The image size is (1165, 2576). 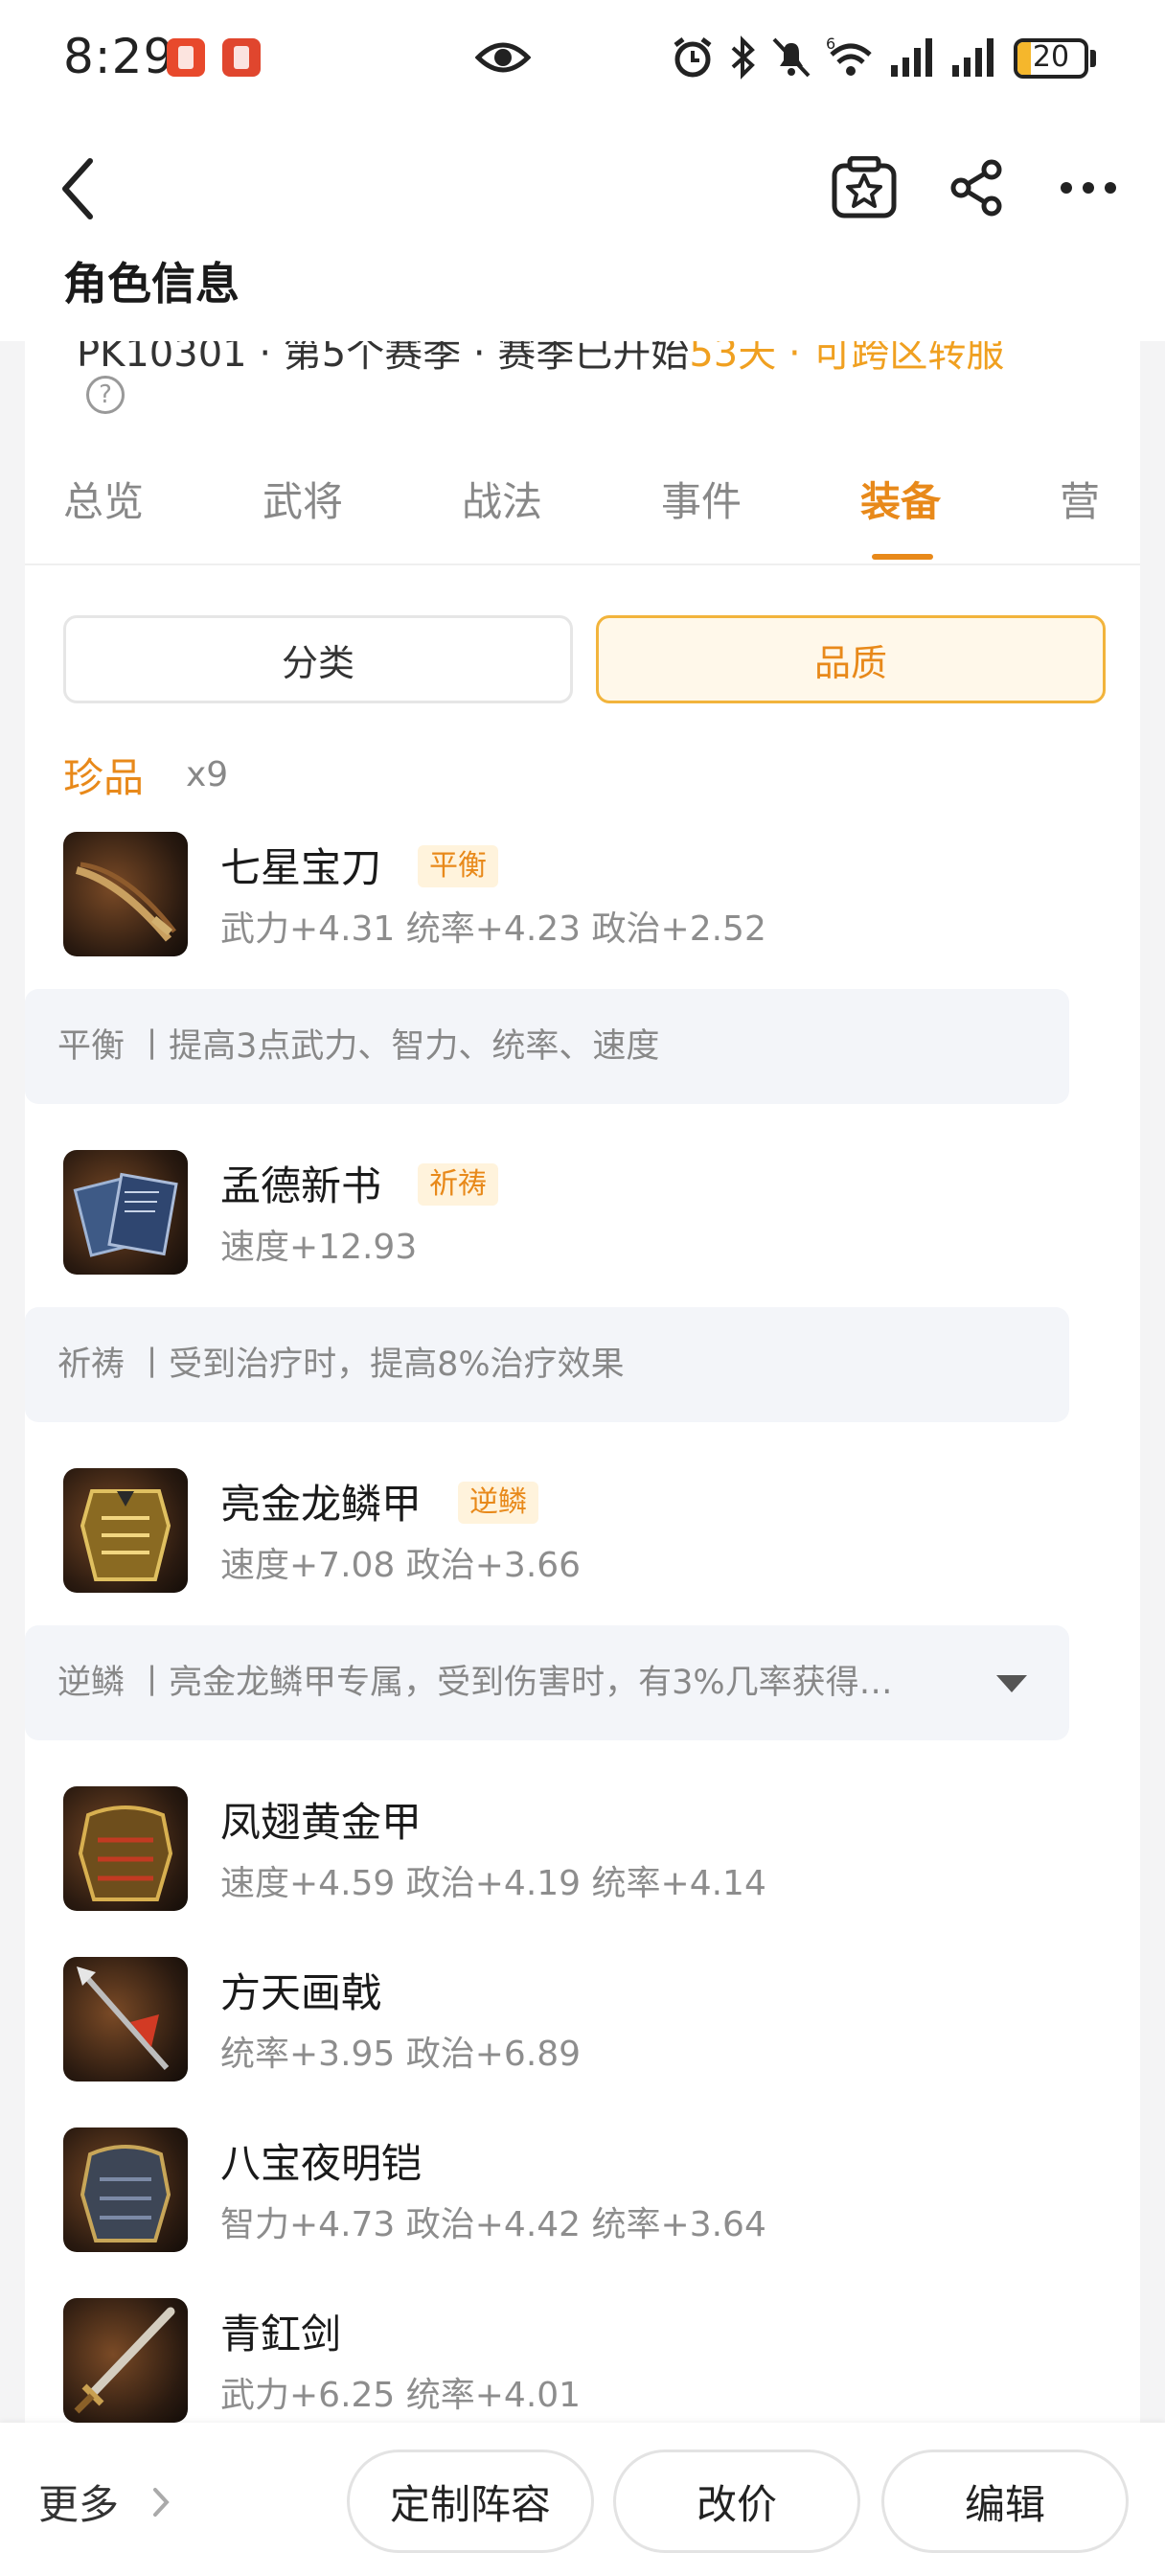 What do you see at coordinates (701, 499) in the screenshot?
I see `tab-events: 事件` at bounding box center [701, 499].